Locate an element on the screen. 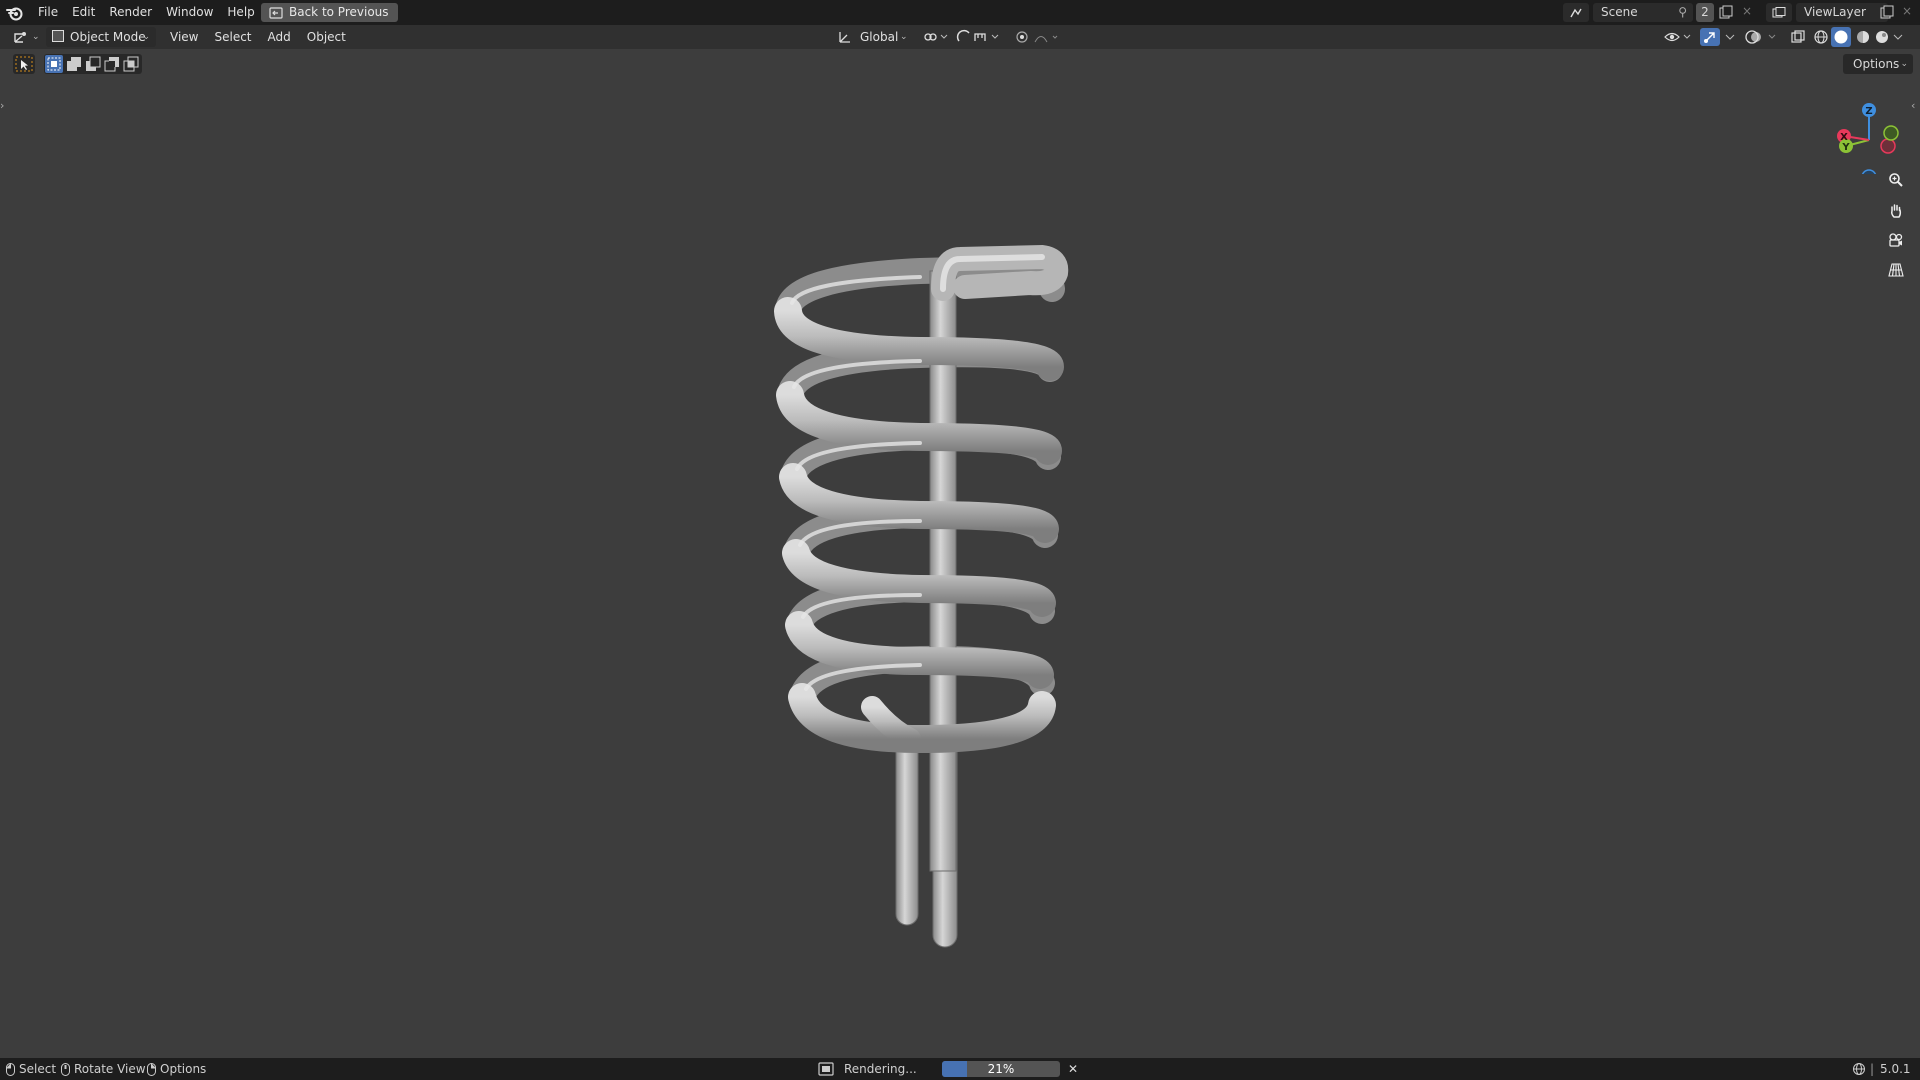 This screenshot has width=1920, height=1080. camera-view-icon is located at coordinates (1896, 240).